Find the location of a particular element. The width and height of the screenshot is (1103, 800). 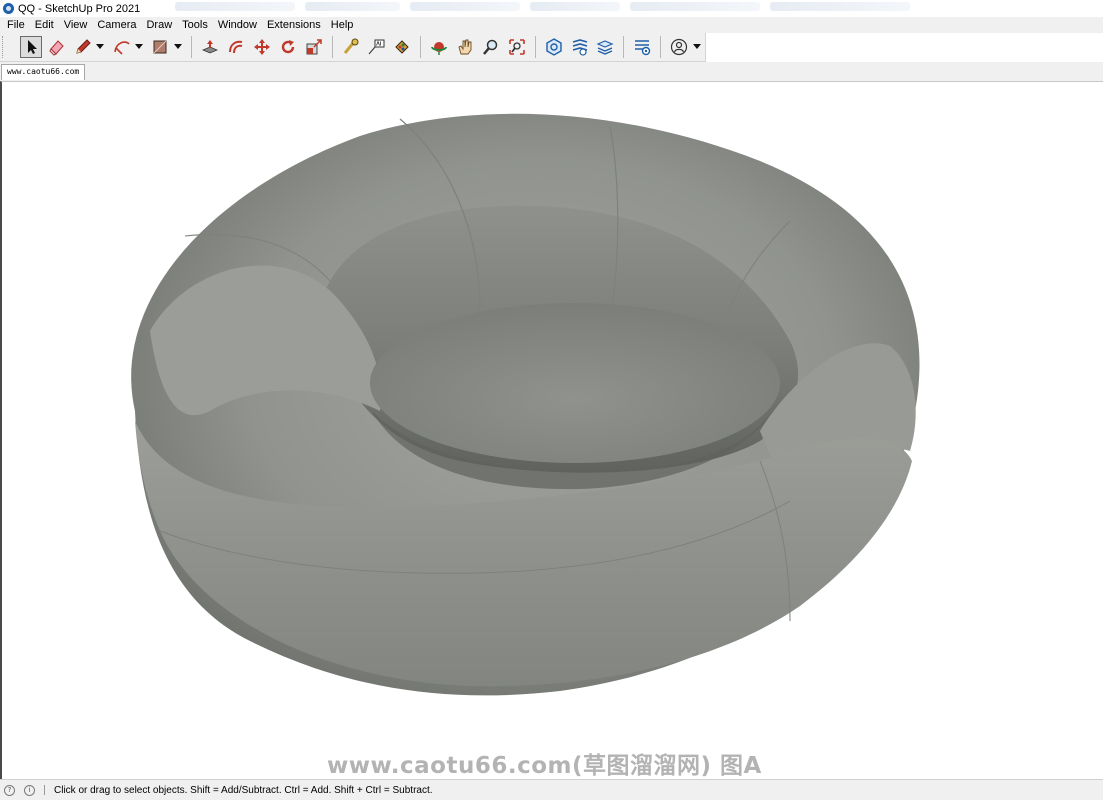

menu-edit: Edit is located at coordinates (44, 25).